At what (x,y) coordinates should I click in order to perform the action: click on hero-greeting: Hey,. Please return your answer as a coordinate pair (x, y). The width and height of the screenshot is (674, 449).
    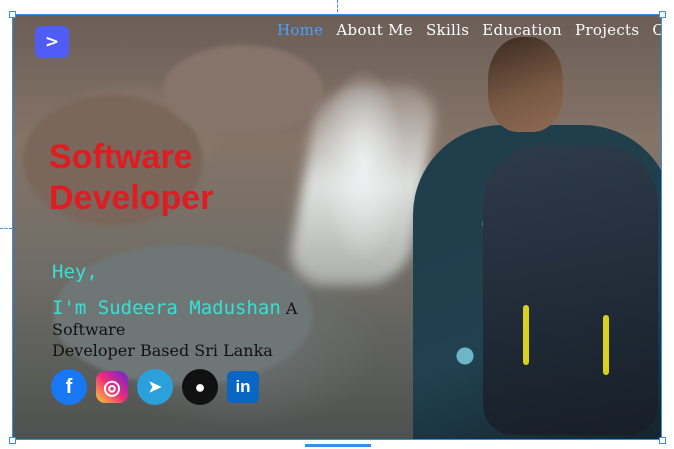
    Looking at the image, I should click on (75, 272).